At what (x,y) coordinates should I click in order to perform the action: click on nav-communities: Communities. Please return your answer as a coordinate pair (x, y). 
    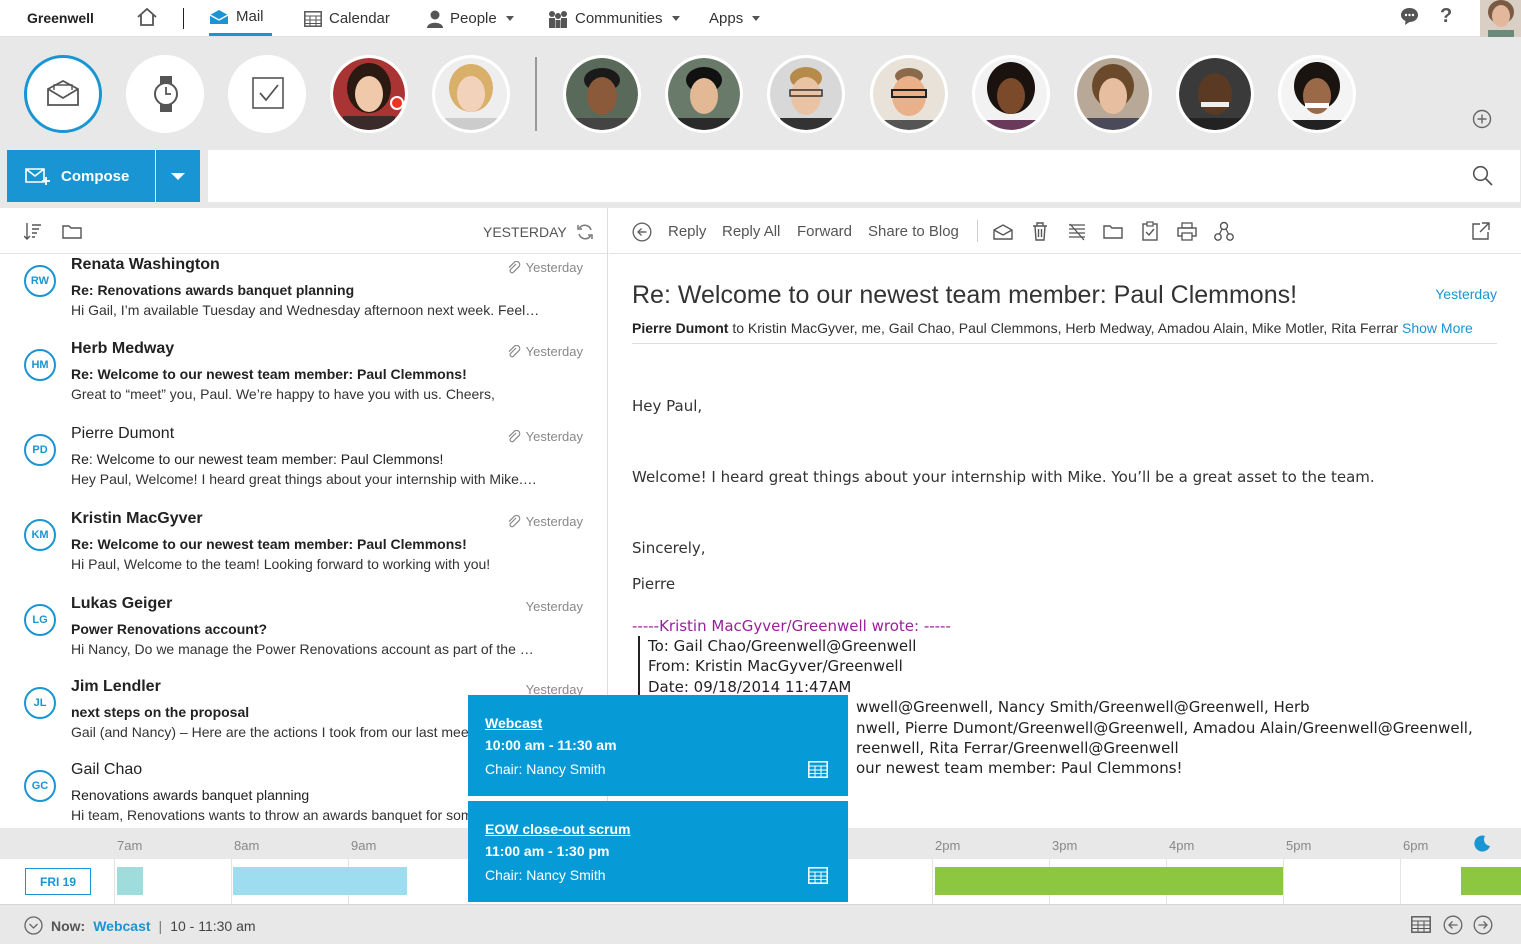
    Looking at the image, I should click on (614, 18).